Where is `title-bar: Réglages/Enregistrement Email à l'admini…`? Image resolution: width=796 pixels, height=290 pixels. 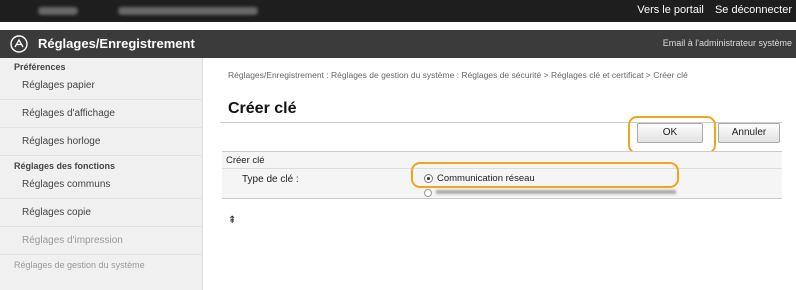 title-bar: Réglages/Enregistrement Email à l'admini… is located at coordinates (398, 44).